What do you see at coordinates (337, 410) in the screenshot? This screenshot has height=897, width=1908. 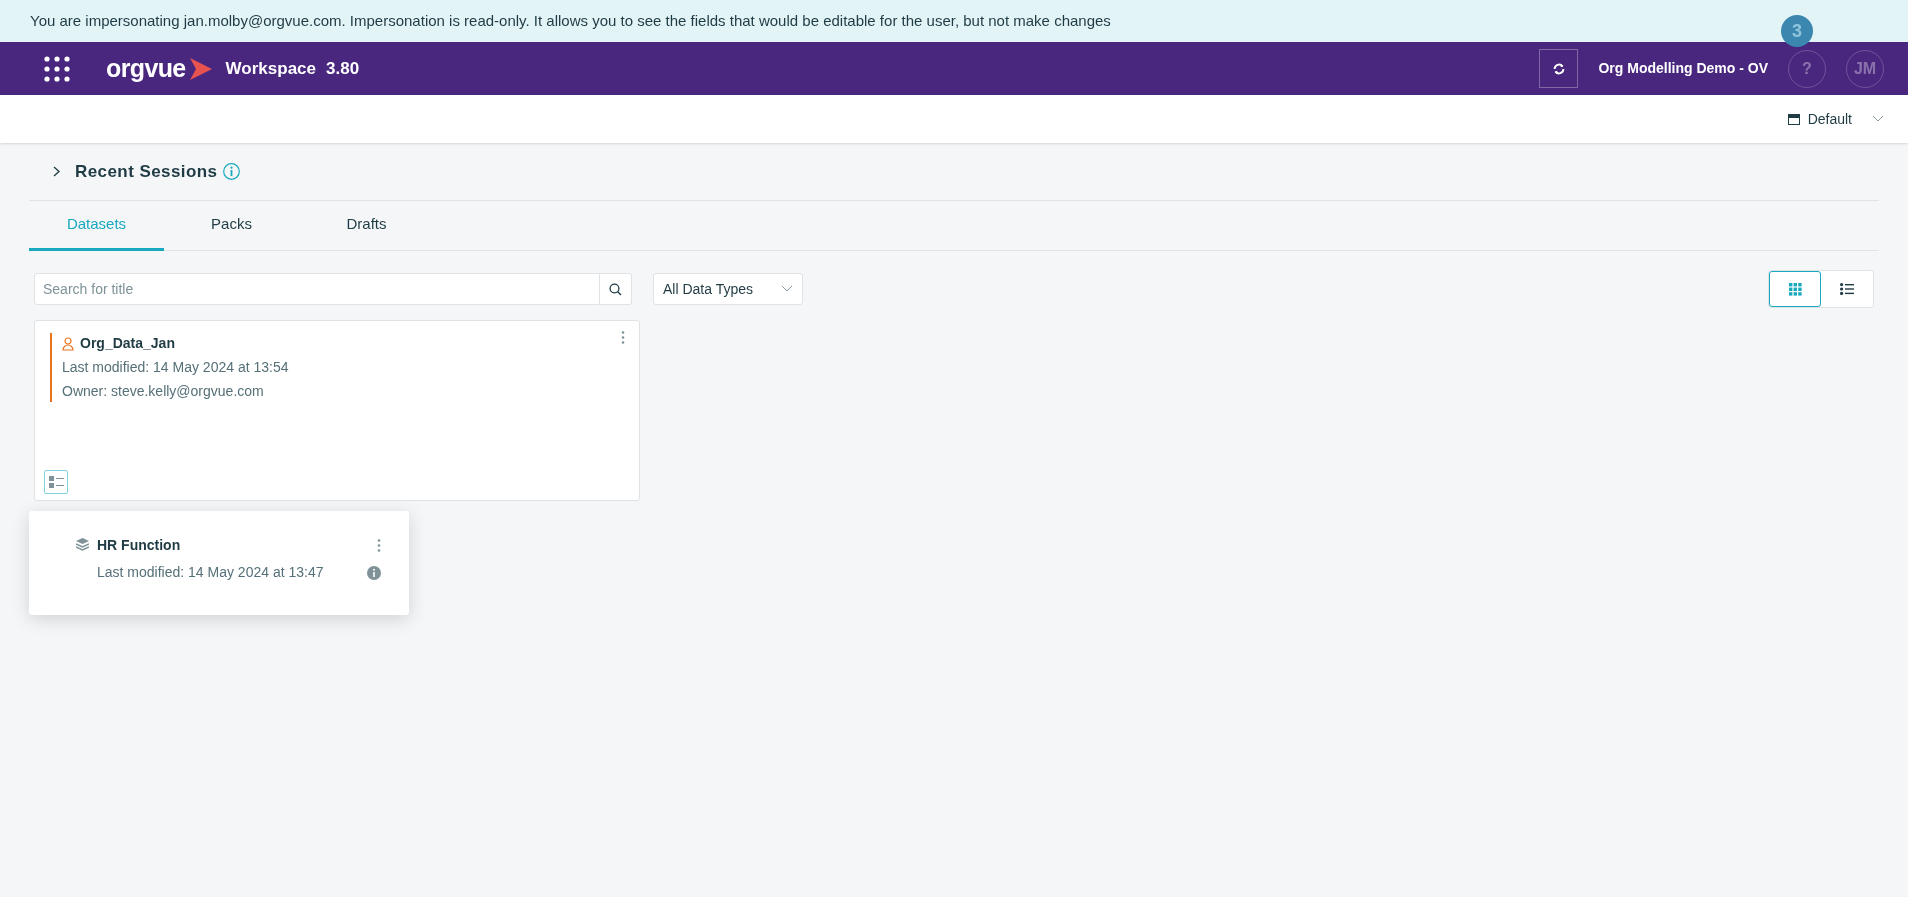 I see `dataset-card: Org_Data_Jan Last modified: 14 May 2024 at 13:54 Owner: steve.kelly@orgvue.com` at bounding box center [337, 410].